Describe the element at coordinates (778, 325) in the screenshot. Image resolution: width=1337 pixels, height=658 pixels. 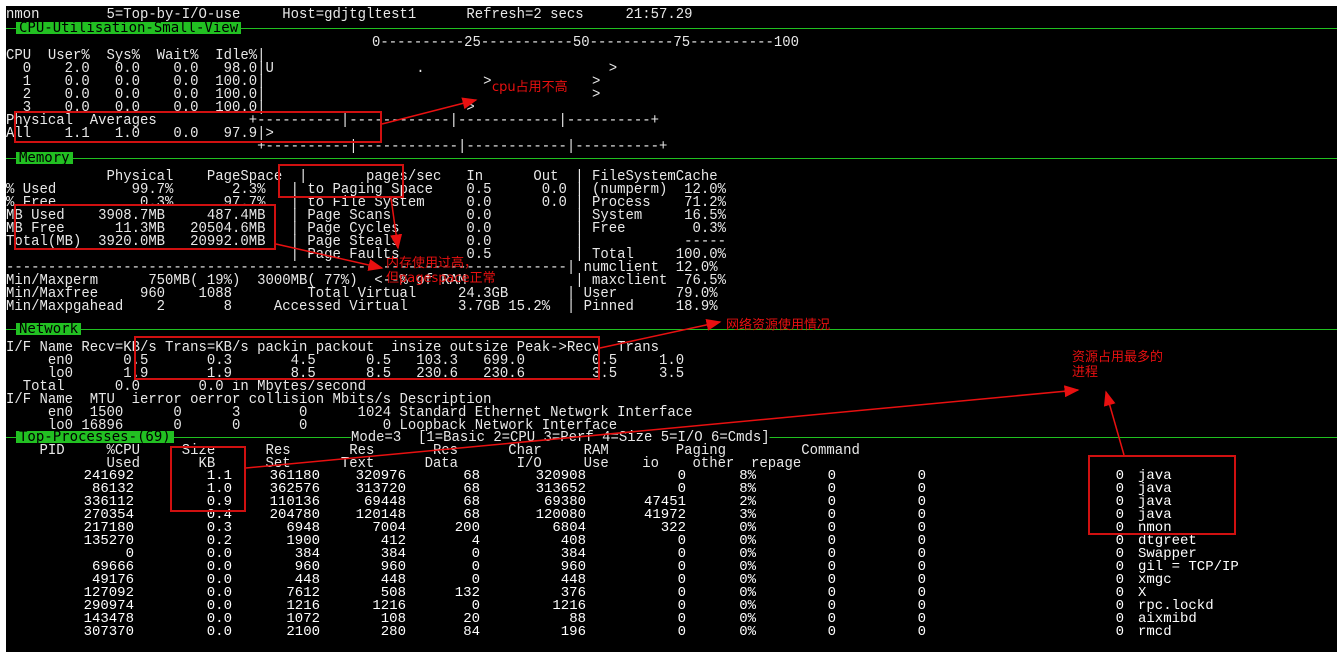
I see `network-note: 网络资源使用情况` at that location.